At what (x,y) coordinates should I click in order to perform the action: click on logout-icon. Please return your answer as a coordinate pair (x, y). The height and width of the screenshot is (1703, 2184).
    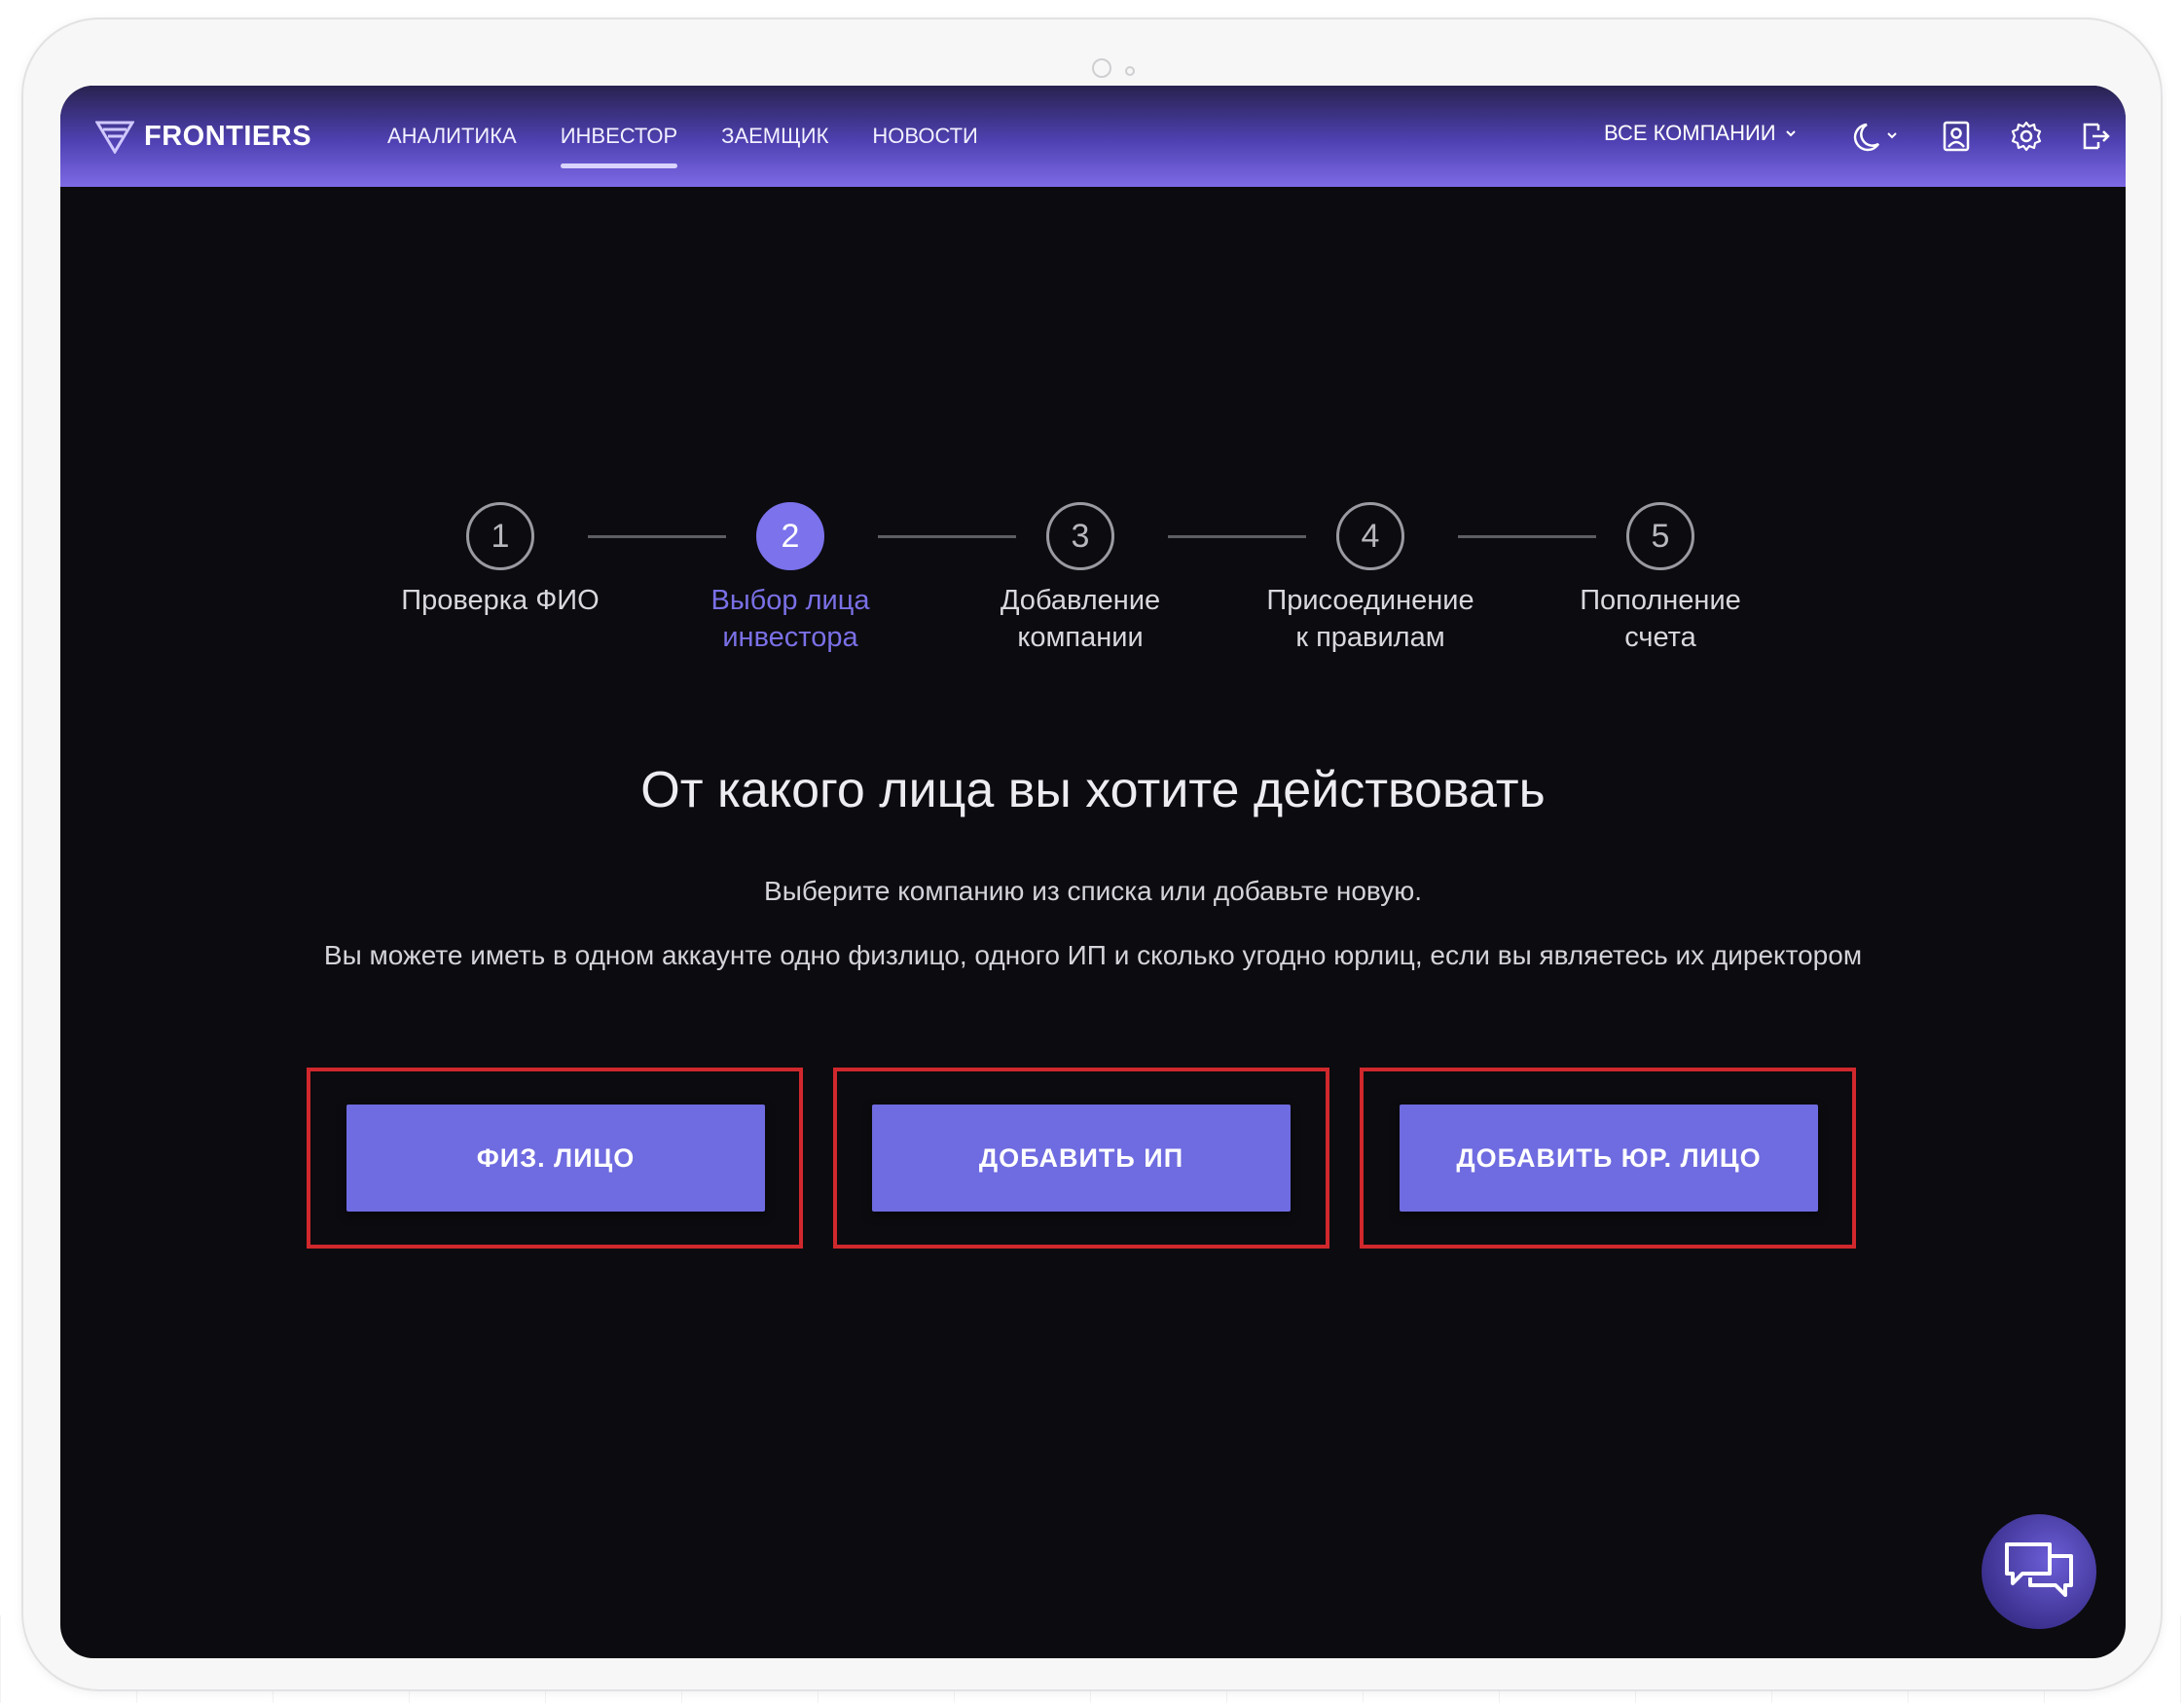
    Looking at the image, I should click on (2094, 136).